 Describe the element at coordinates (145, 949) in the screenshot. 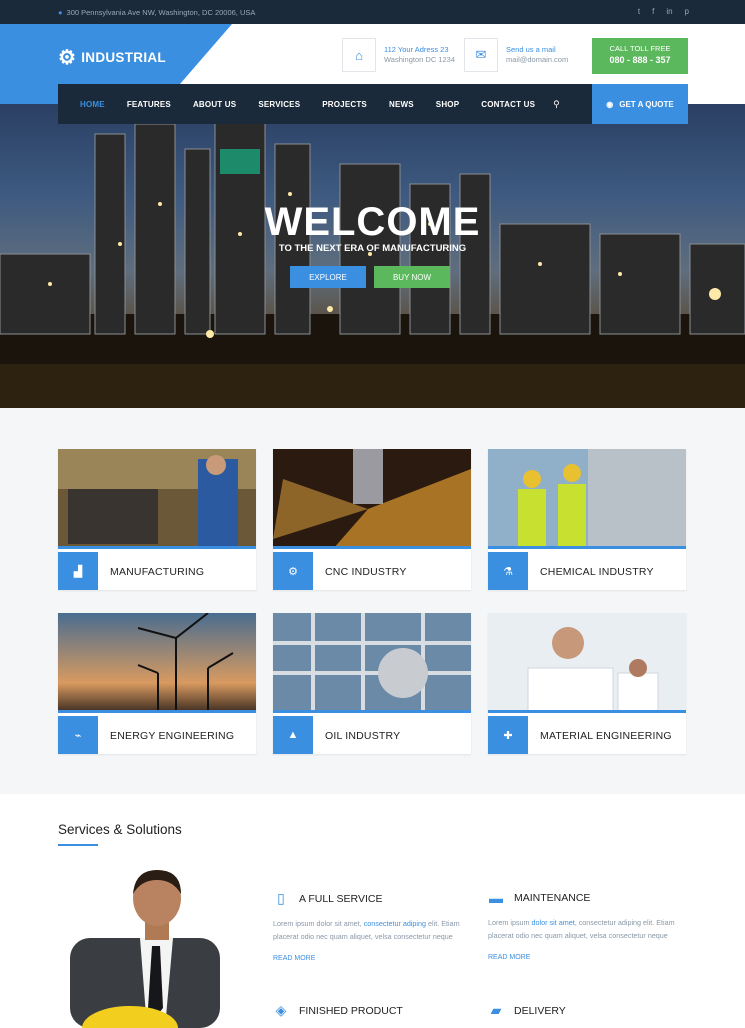

I see `engineer-photo` at that location.